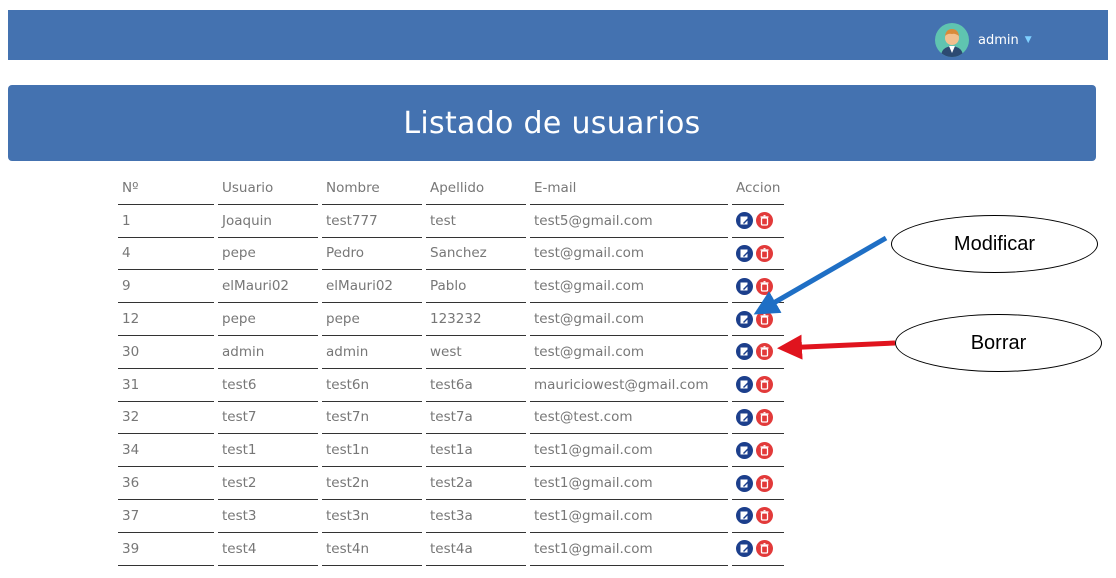 The image size is (1116, 578). What do you see at coordinates (836, 347) in the screenshot?
I see `delete-arrow` at bounding box center [836, 347].